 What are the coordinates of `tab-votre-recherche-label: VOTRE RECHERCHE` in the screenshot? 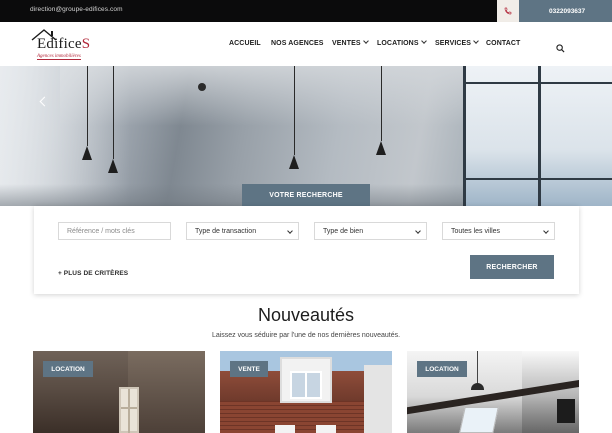 It's located at (306, 195).